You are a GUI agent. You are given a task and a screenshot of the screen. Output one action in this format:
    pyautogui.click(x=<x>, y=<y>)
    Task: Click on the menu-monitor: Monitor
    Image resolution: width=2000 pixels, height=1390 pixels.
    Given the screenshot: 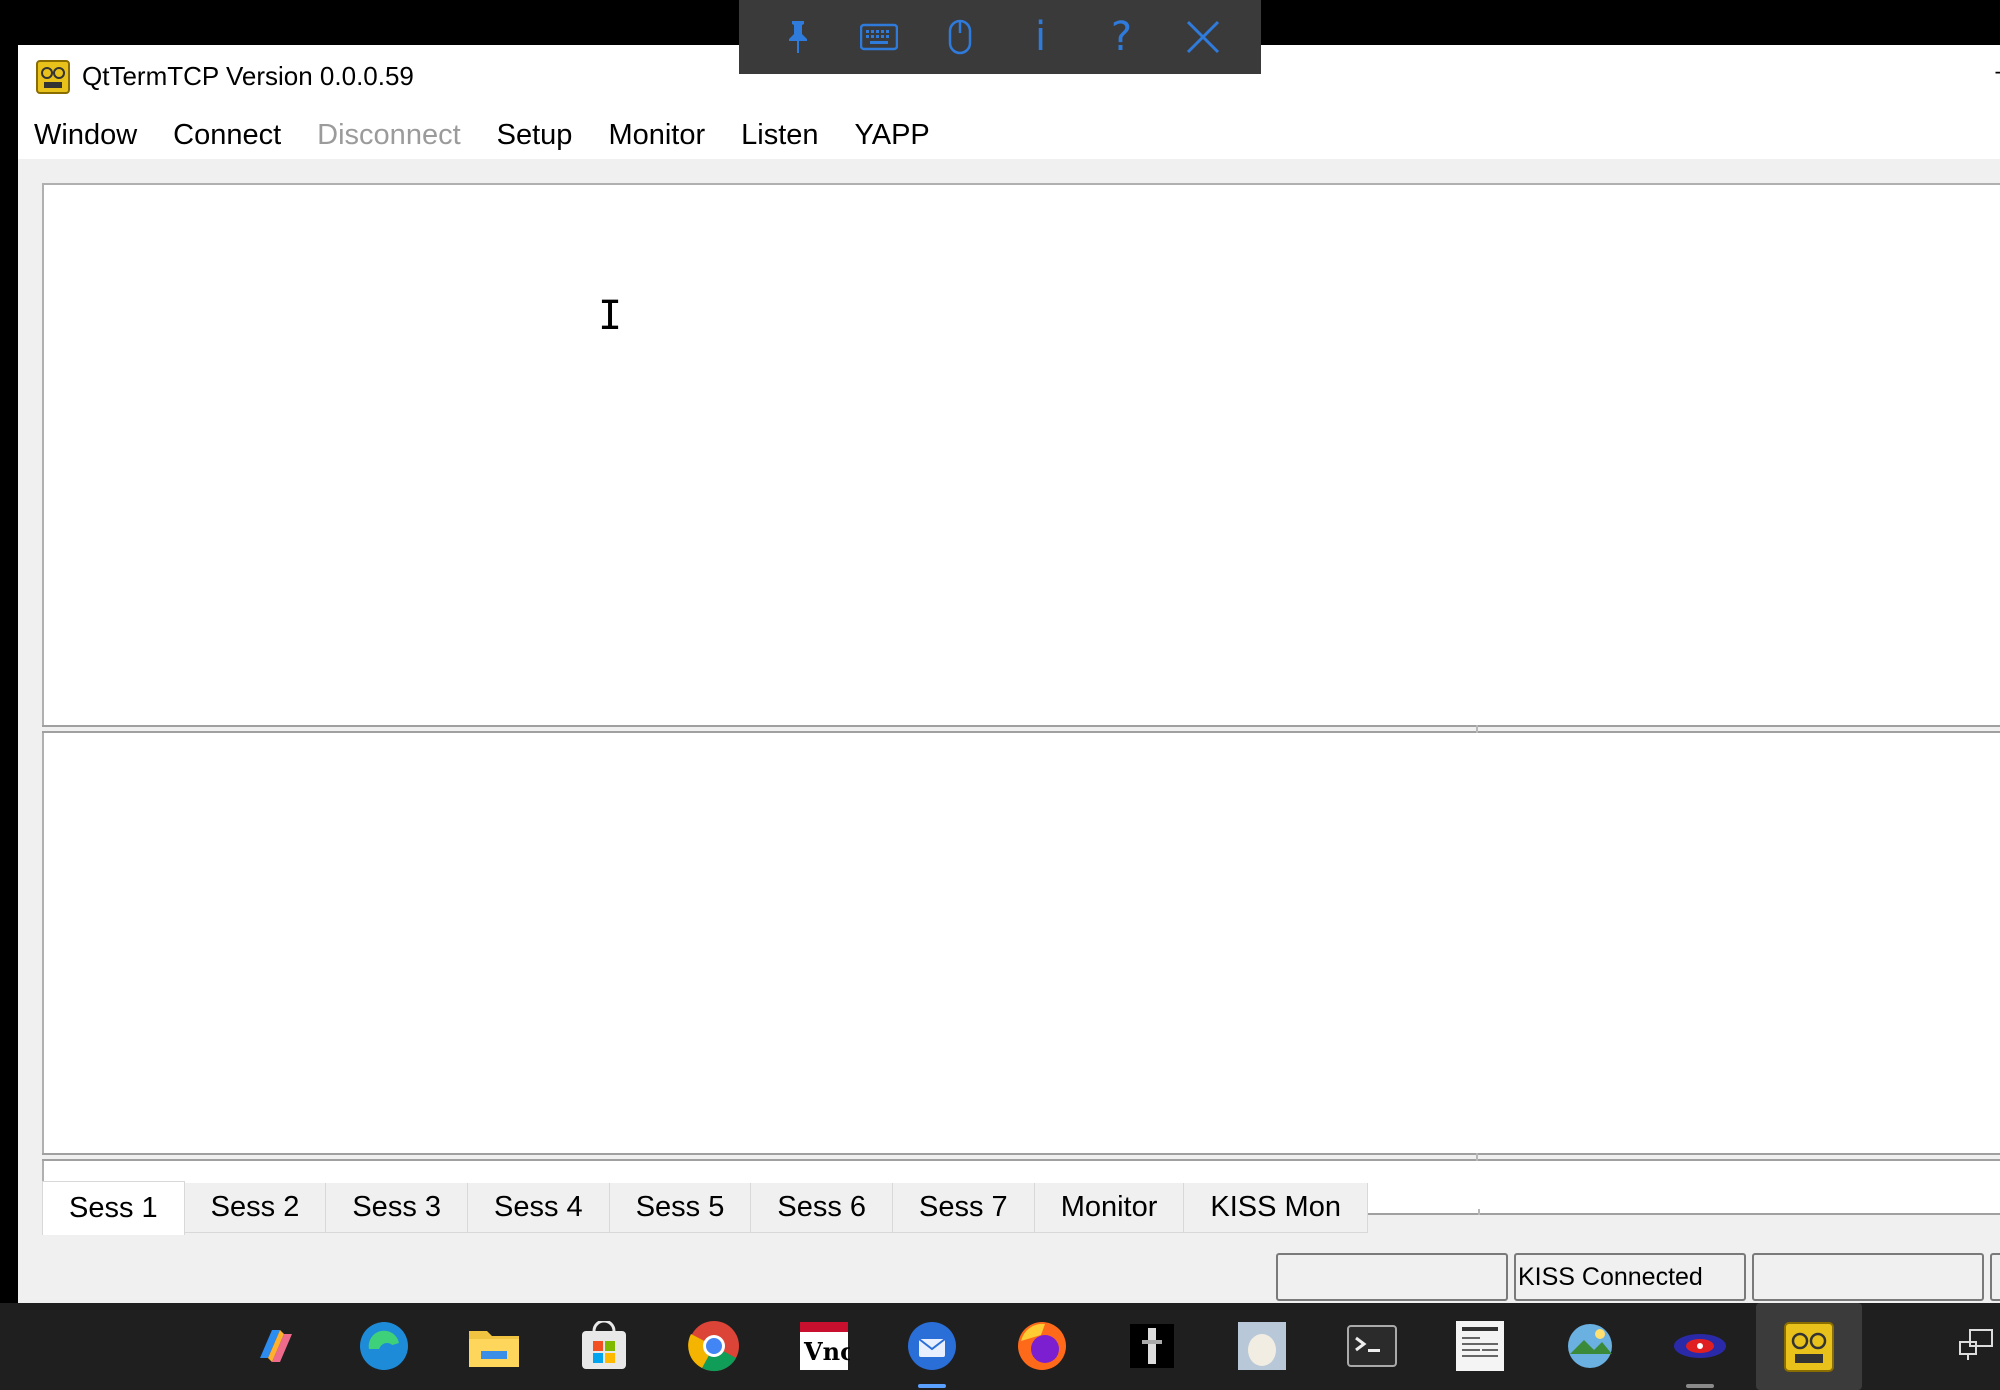 What is the action you would take?
    pyautogui.click(x=656, y=135)
    